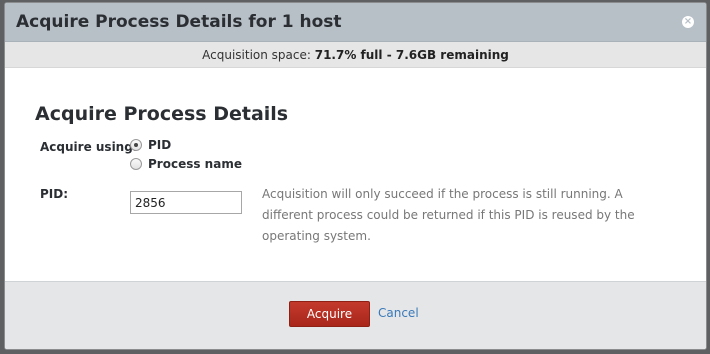  I want to click on close-icon: ×, so click(688, 22).